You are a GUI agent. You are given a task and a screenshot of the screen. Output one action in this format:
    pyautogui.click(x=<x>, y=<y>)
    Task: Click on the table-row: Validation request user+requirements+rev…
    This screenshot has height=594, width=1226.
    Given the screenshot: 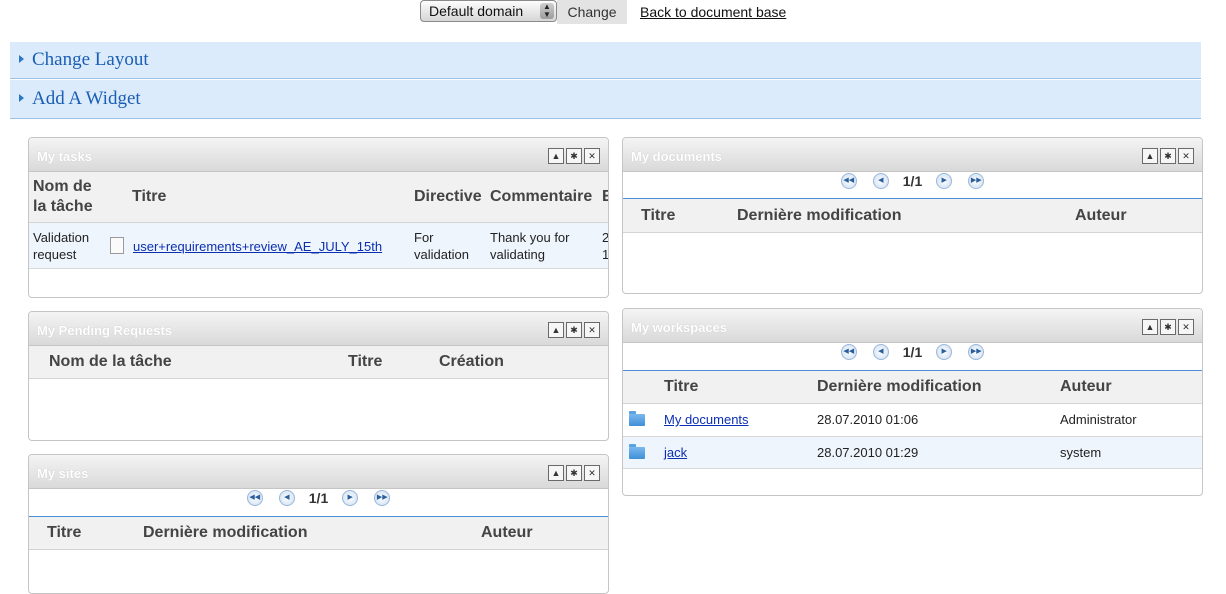 What is the action you would take?
    pyautogui.click(x=318, y=246)
    